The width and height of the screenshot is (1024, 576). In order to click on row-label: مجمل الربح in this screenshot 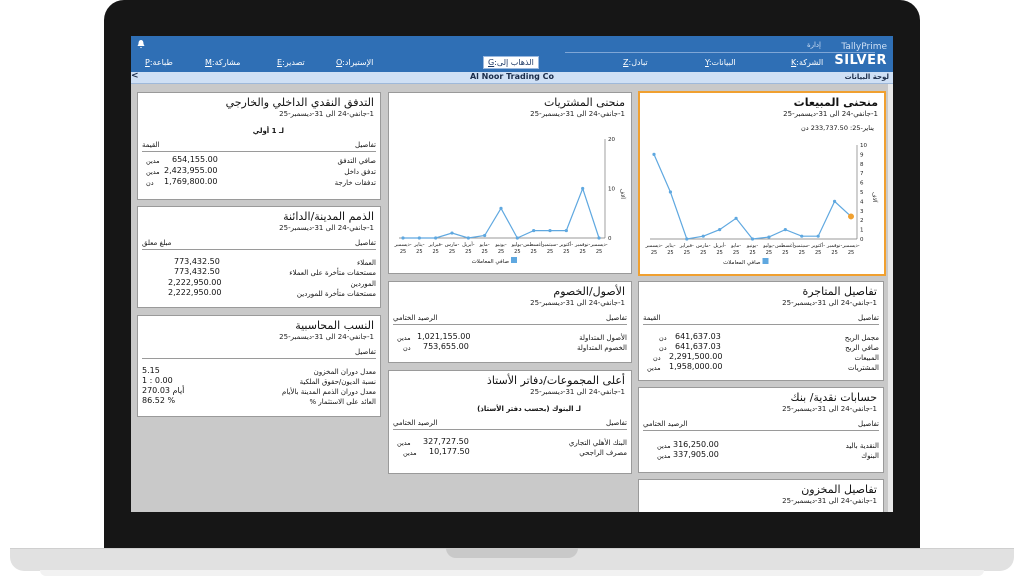, I will do `click(861, 338)`.